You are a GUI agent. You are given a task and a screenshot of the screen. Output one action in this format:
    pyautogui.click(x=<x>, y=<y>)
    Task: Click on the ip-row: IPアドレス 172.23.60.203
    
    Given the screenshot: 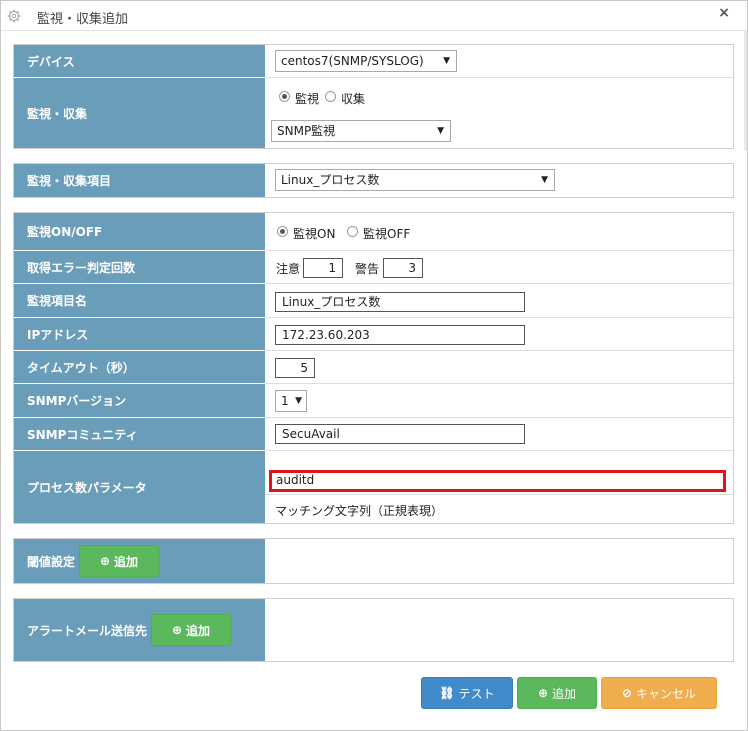 What is the action you would take?
    pyautogui.click(x=373, y=334)
    